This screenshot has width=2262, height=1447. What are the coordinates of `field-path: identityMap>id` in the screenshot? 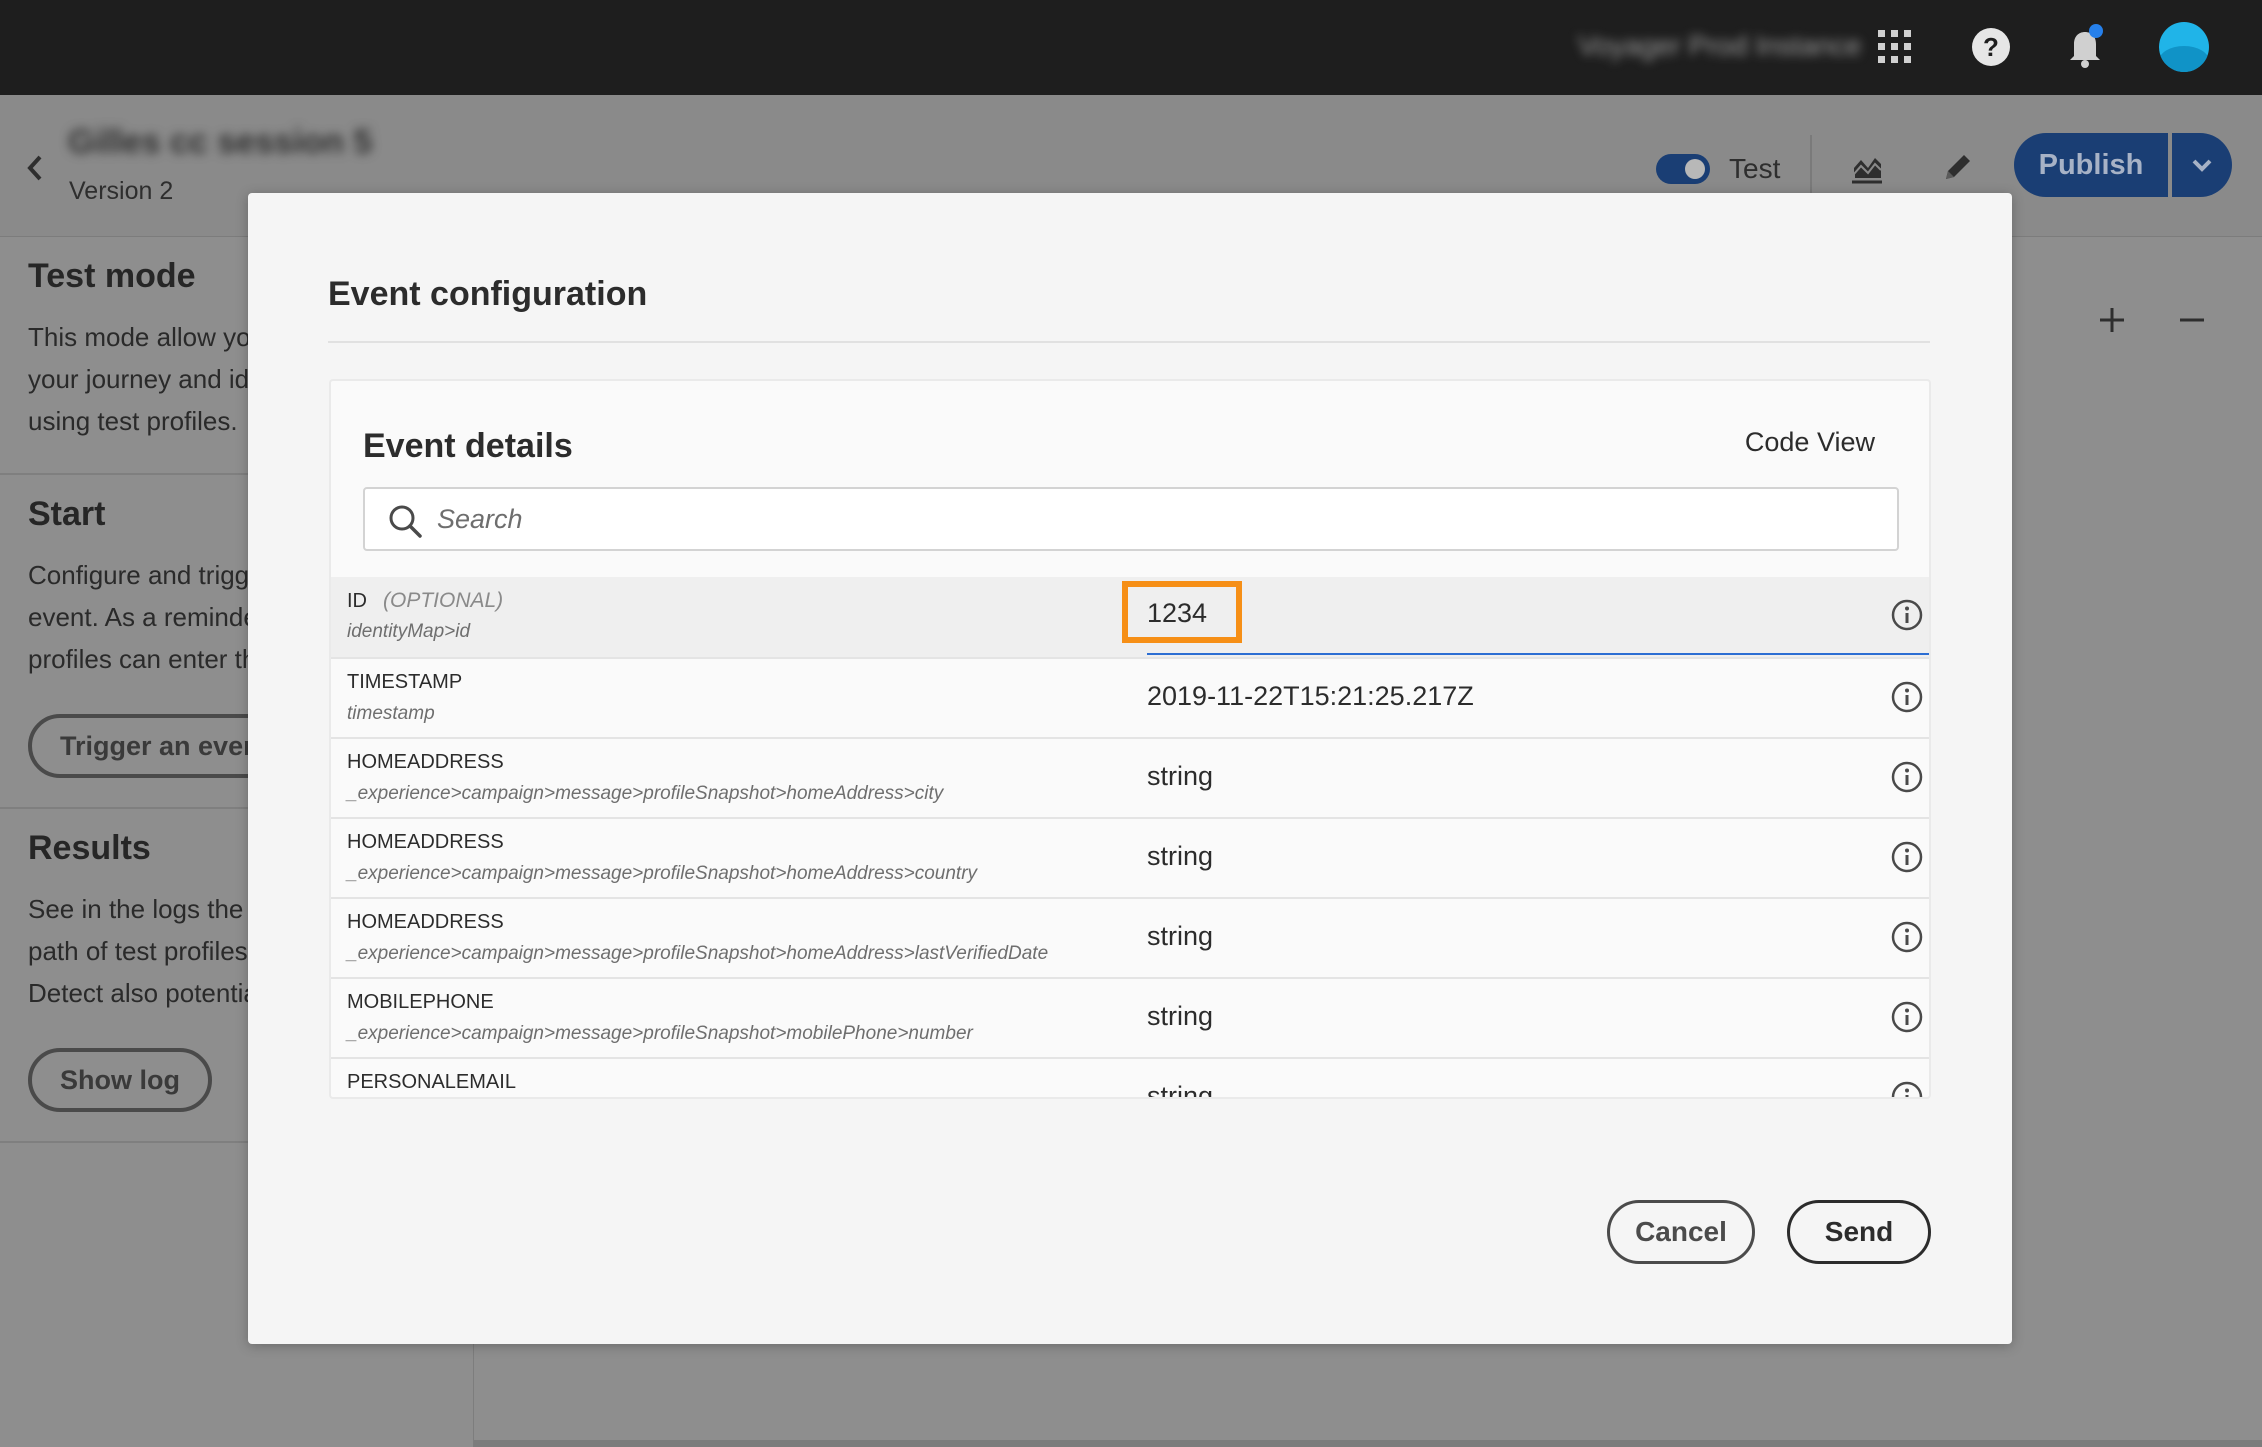 It's located at (409, 631).